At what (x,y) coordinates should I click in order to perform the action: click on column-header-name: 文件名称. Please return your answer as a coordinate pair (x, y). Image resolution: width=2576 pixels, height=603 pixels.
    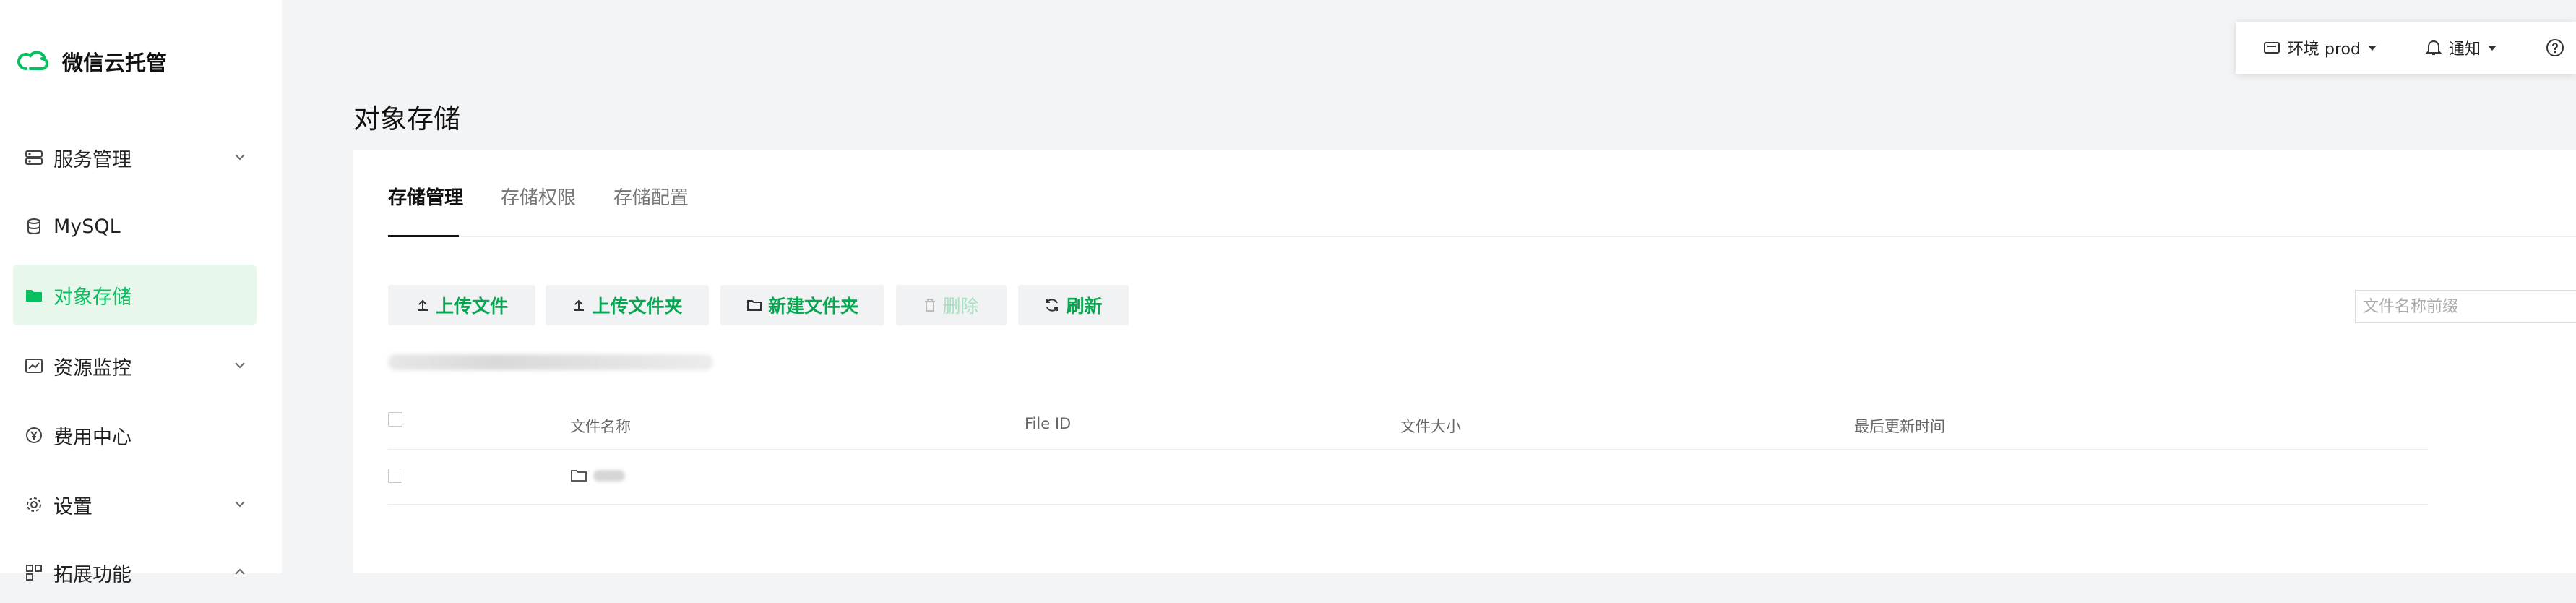
    Looking at the image, I should click on (600, 426).